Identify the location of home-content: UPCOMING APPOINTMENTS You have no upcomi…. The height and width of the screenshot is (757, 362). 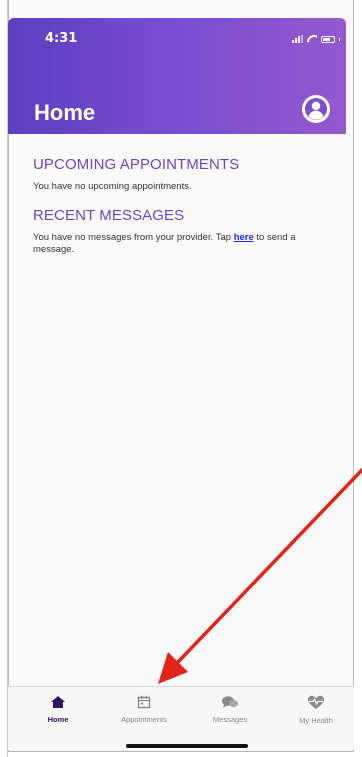
(183, 213).